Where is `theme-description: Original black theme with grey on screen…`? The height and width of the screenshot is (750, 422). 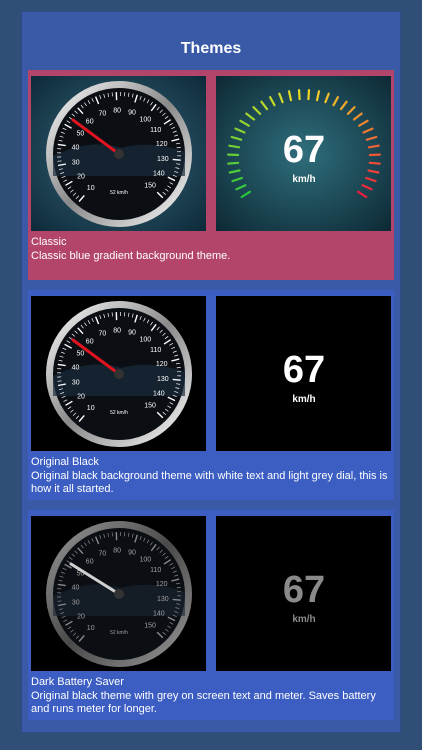 theme-description: Original black theme with grey on screen… is located at coordinates (203, 702).